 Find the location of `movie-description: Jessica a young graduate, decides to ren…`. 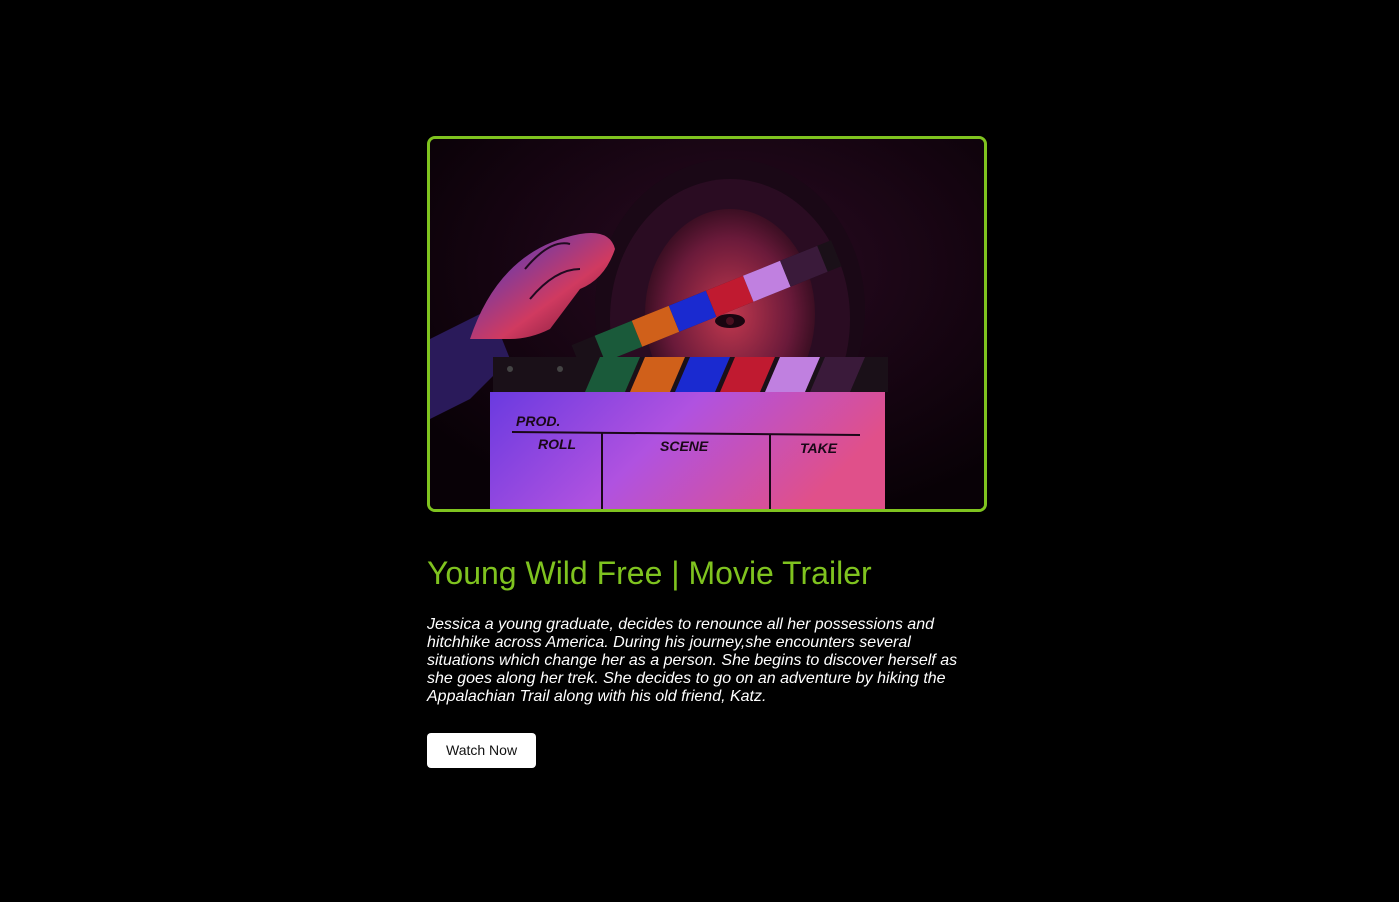

movie-description: Jessica a young graduate, decides to ren… is located at coordinates (692, 660).